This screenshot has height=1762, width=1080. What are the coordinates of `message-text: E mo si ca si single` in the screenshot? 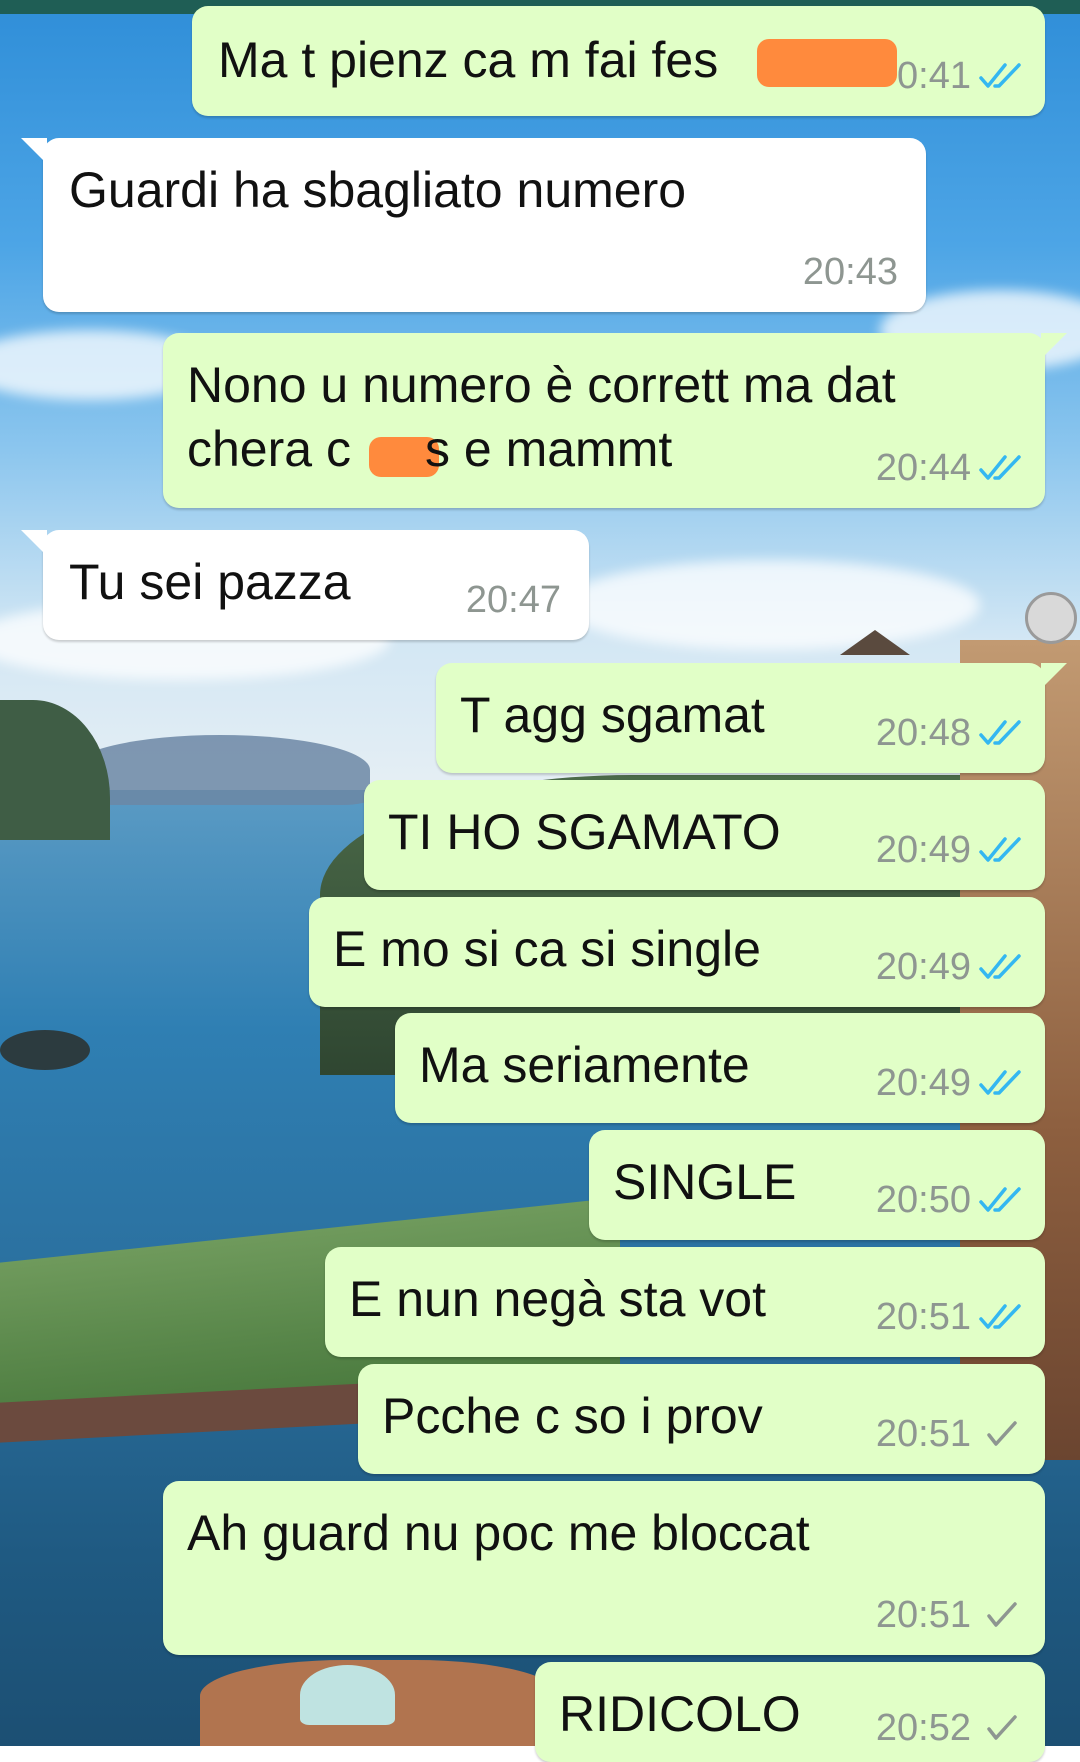 It's located at (547, 949).